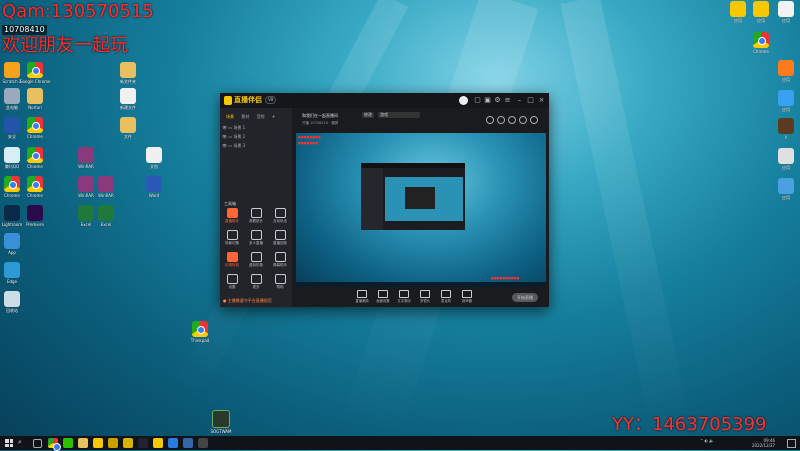  What do you see at coordinates (490, 120) in the screenshot?
I see `camera-icon` at bounding box center [490, 120].